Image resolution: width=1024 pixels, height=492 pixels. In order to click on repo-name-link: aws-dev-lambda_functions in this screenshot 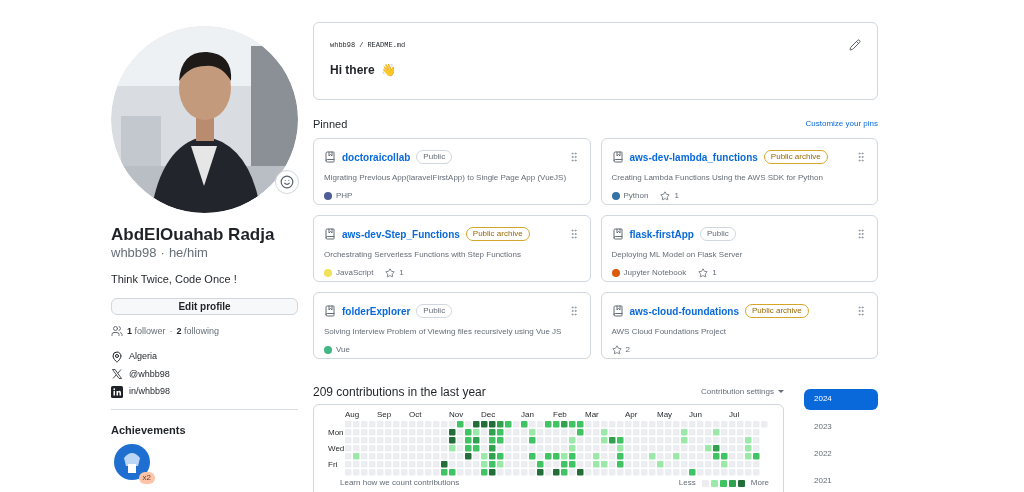, I will do `click(693, 157)`.